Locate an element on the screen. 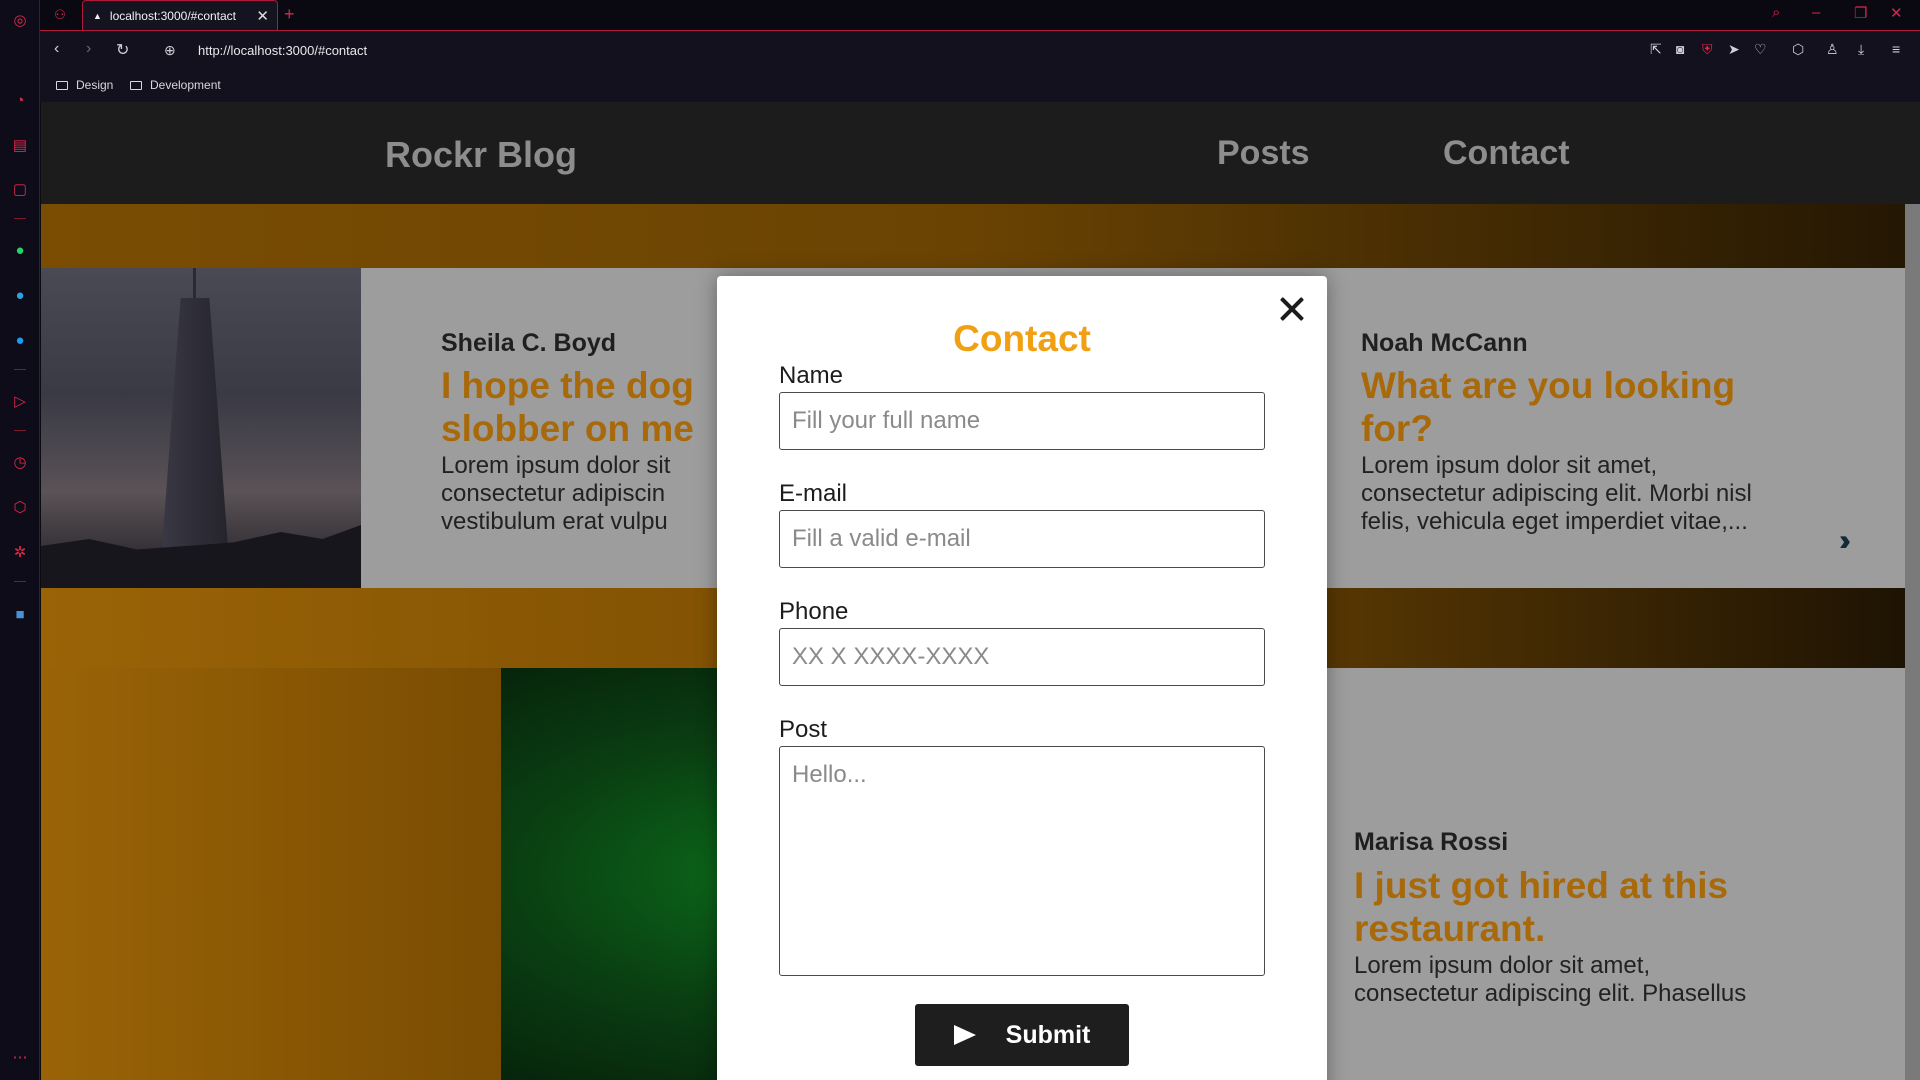 The width and height of the screenshot is (1920, 1080). url-field: http://localhost:3000/#contact is located at coordinates (282, 50).